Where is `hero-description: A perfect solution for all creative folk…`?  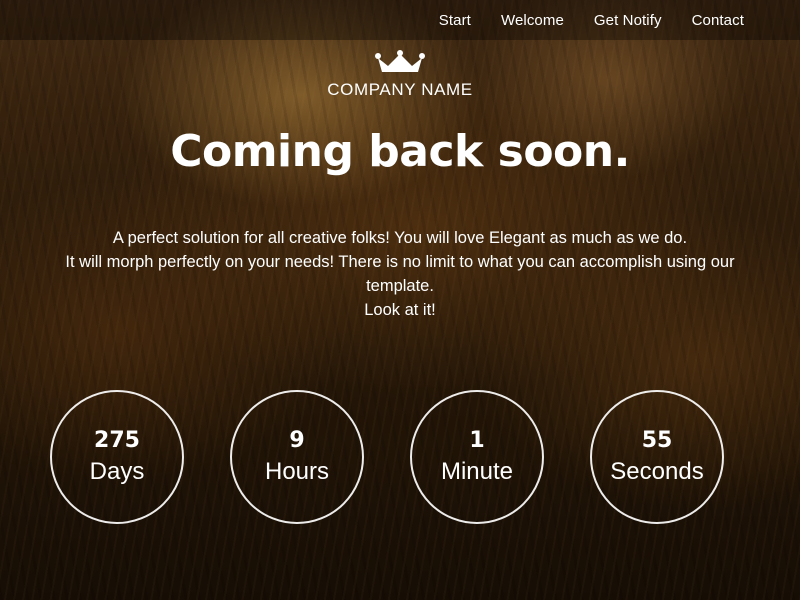 hero-description: A perfect solution for all creative folk… is located at coordinates (400, 274).